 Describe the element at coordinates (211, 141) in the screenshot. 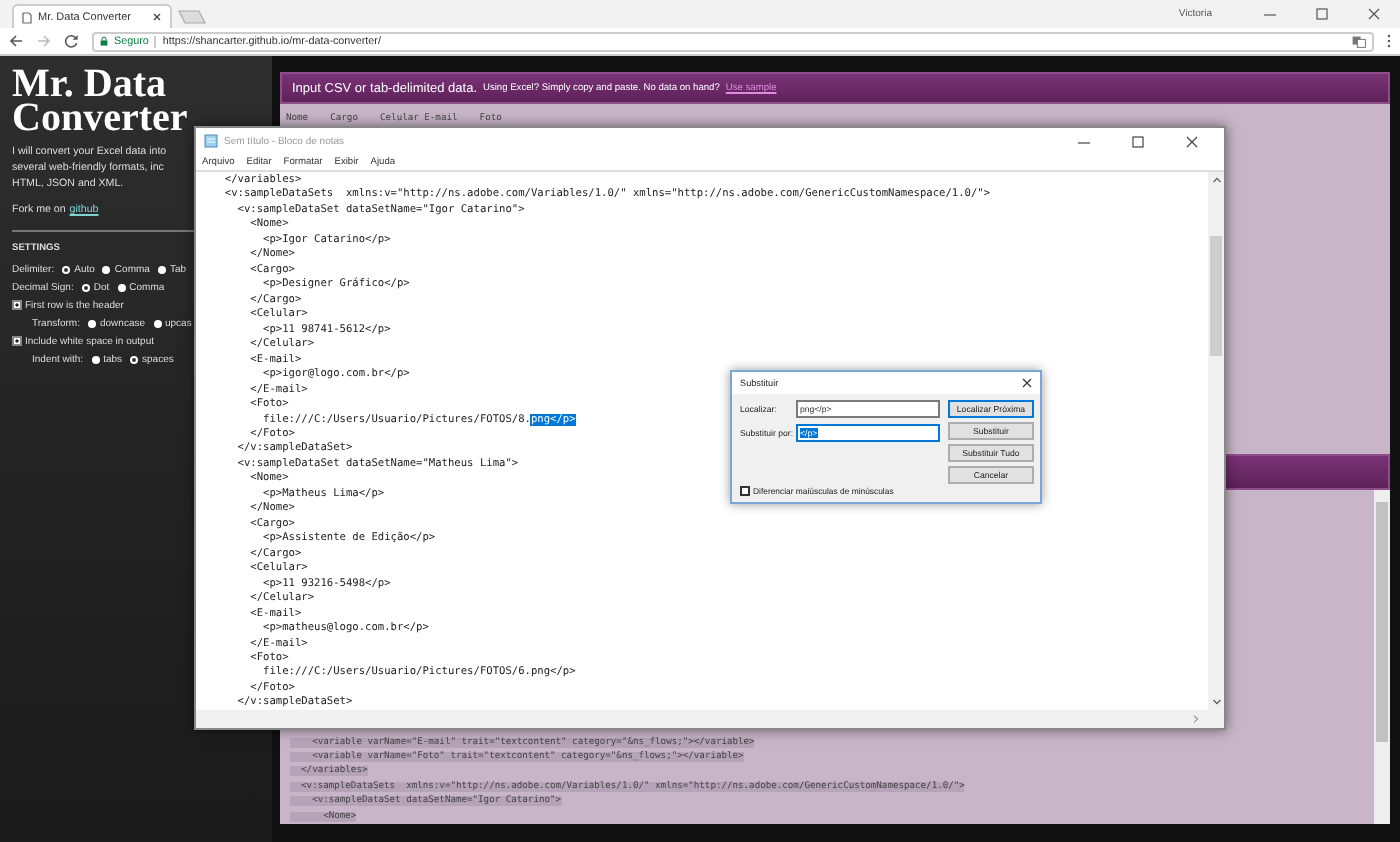

I see `notepad-icon` at that location.